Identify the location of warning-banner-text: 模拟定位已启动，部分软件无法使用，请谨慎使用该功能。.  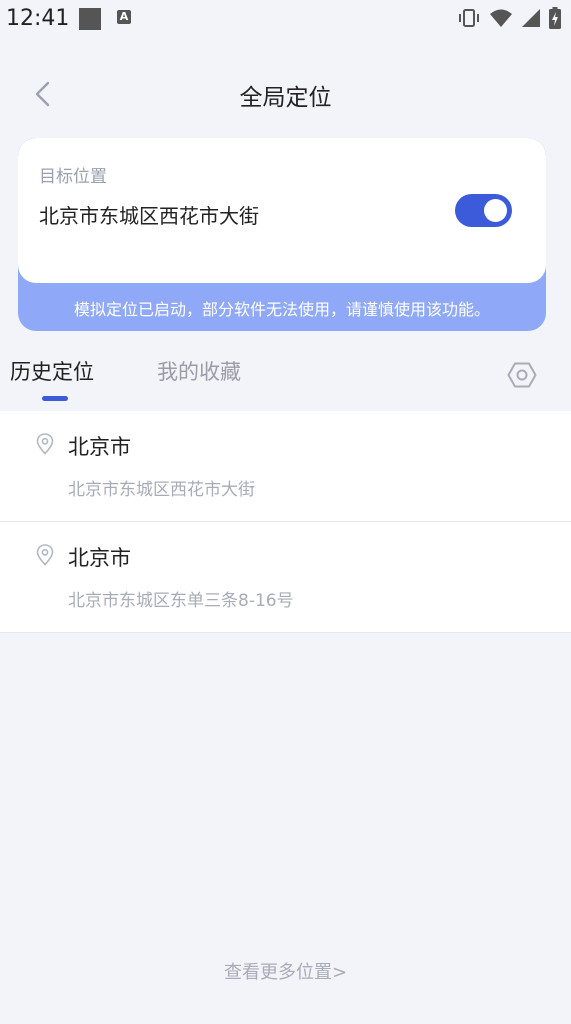
(281, 309).